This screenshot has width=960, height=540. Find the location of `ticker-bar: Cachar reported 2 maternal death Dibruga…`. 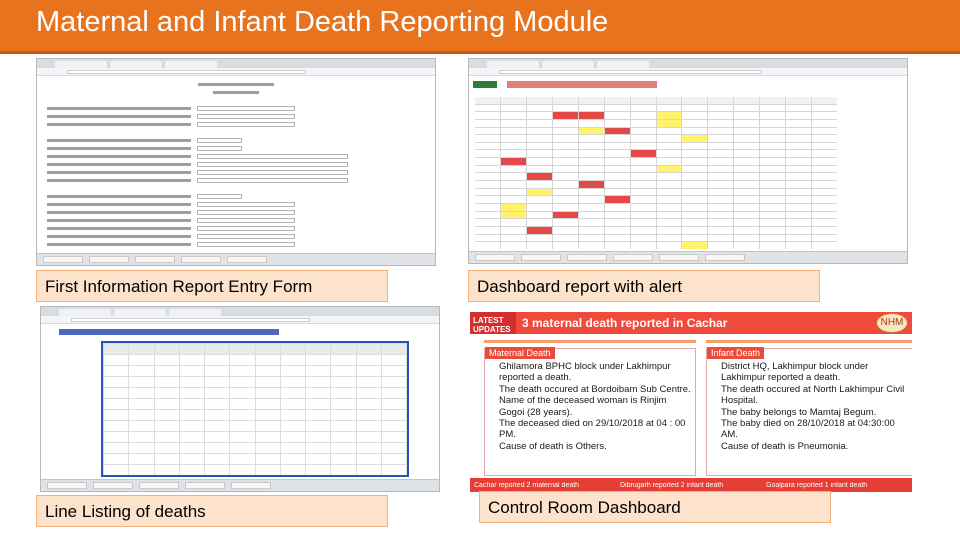

ticker-bar: Cachar reported 2 maternal death Dibruga… is located at coordinates (691, 485).